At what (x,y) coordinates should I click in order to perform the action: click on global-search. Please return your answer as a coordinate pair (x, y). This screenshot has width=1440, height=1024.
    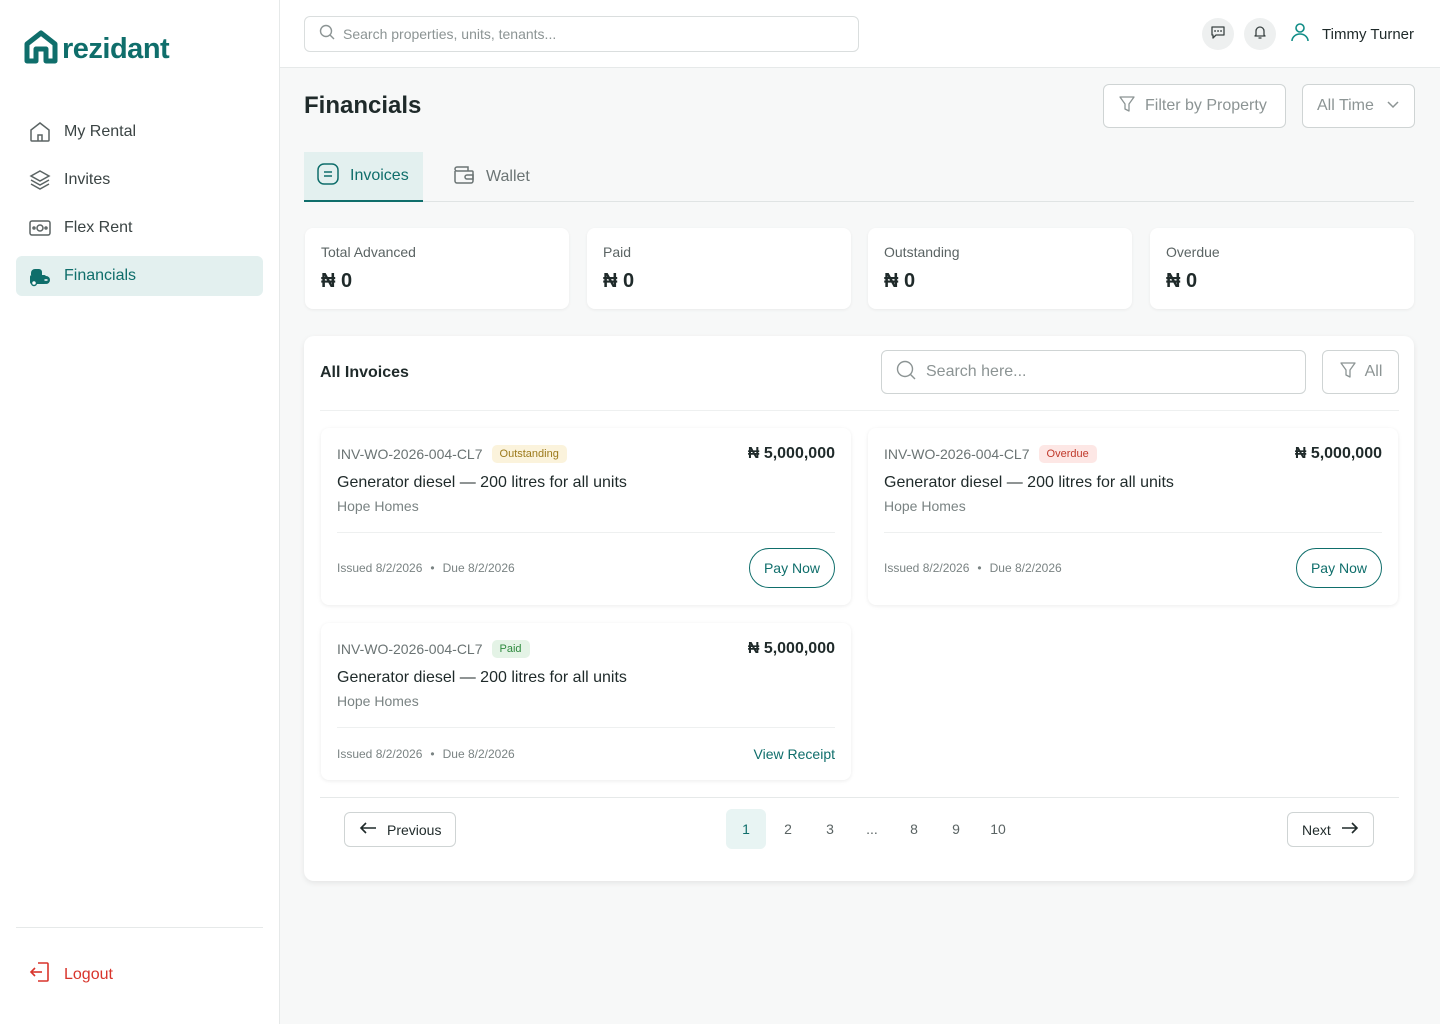
    Looking at the image, I should click on (581, 34).